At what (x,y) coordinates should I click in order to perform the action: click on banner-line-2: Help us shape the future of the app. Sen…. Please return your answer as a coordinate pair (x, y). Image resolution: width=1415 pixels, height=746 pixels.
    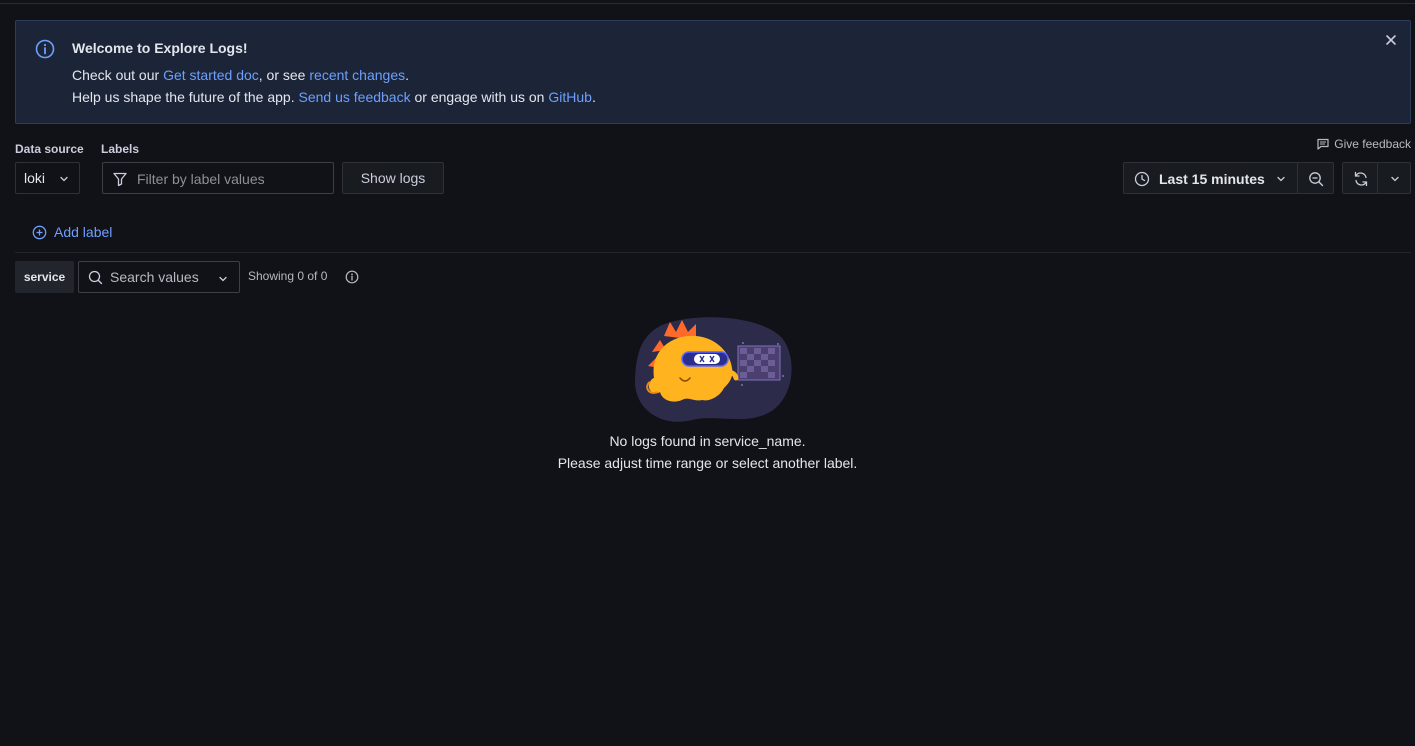
    Looking at the image, I should click on (334, 97).